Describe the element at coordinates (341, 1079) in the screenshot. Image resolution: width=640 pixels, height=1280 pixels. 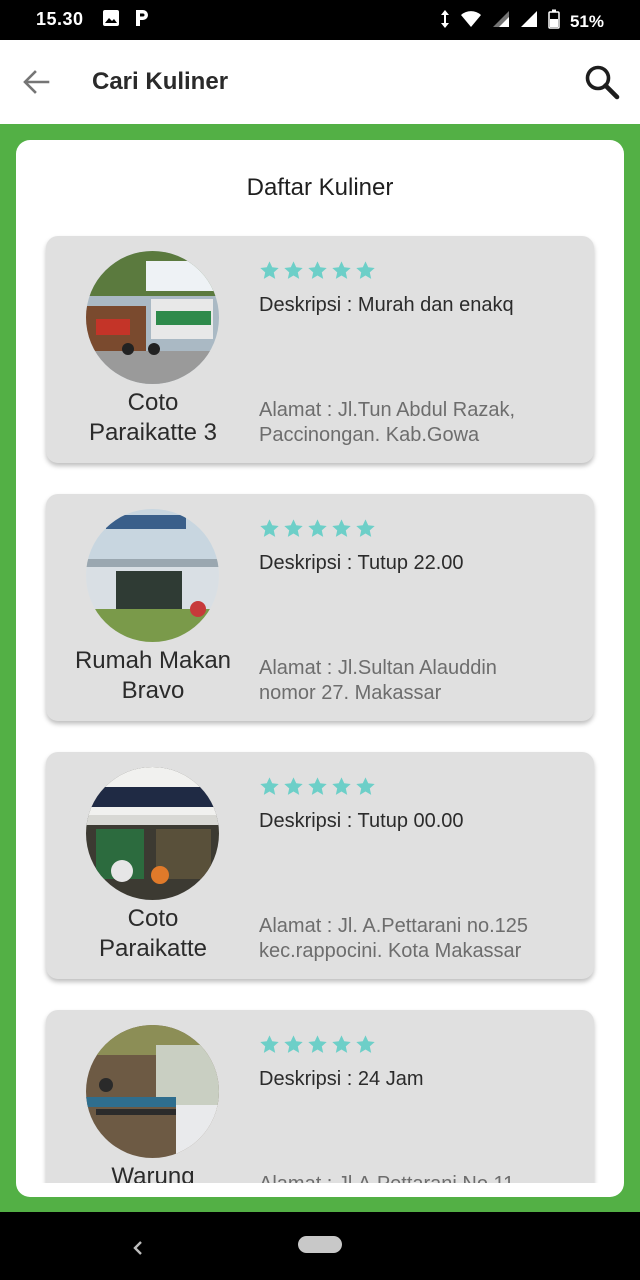
I see `restaurant-description: Deskripsi : 24 Jam` at that location.